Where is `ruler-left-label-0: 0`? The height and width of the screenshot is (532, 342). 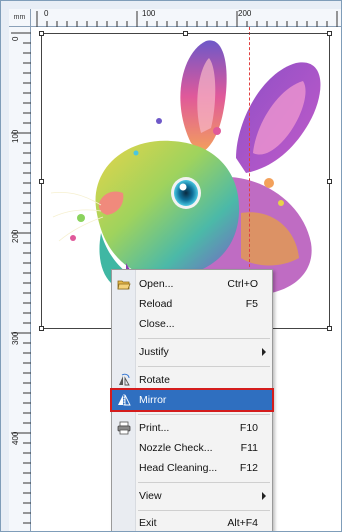
ruler-left-label-0: 0 is located at coordinates (15, 38).